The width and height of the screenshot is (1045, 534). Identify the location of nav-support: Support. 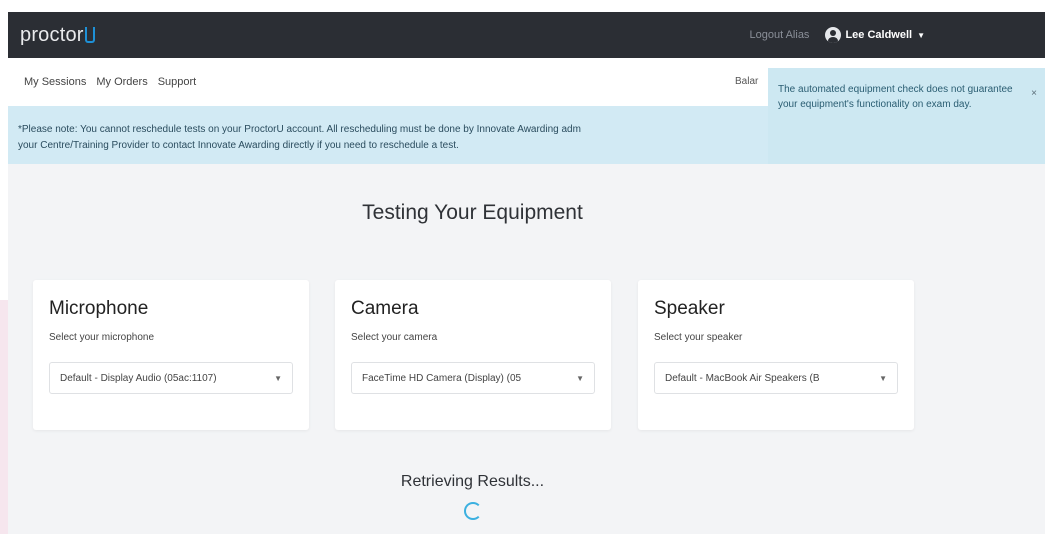
(177, 82).